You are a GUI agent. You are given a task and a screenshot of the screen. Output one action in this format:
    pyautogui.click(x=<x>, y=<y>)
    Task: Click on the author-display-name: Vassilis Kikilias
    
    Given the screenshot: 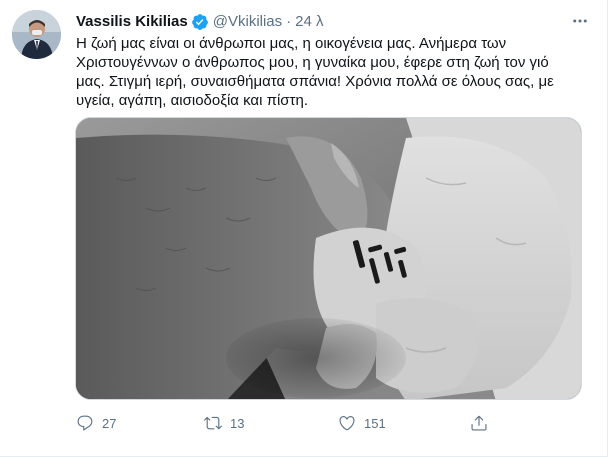 What is the action you would take?
    pyautogui.click(x=132, y=22)
    